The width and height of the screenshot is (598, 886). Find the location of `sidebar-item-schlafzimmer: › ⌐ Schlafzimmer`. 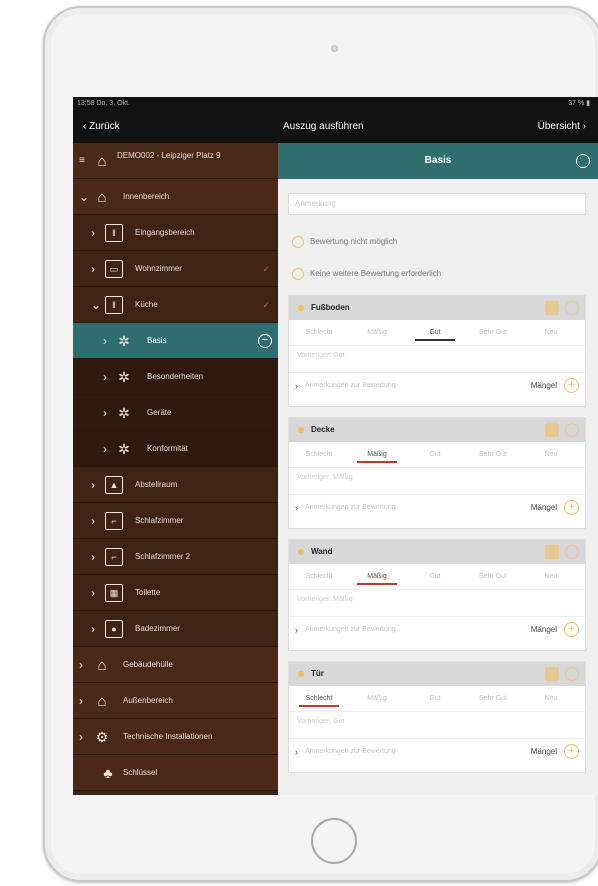

sidebar-item-schlafzimmer: › ⌐ Schlafzimmer is located at coordinates (175, 521).